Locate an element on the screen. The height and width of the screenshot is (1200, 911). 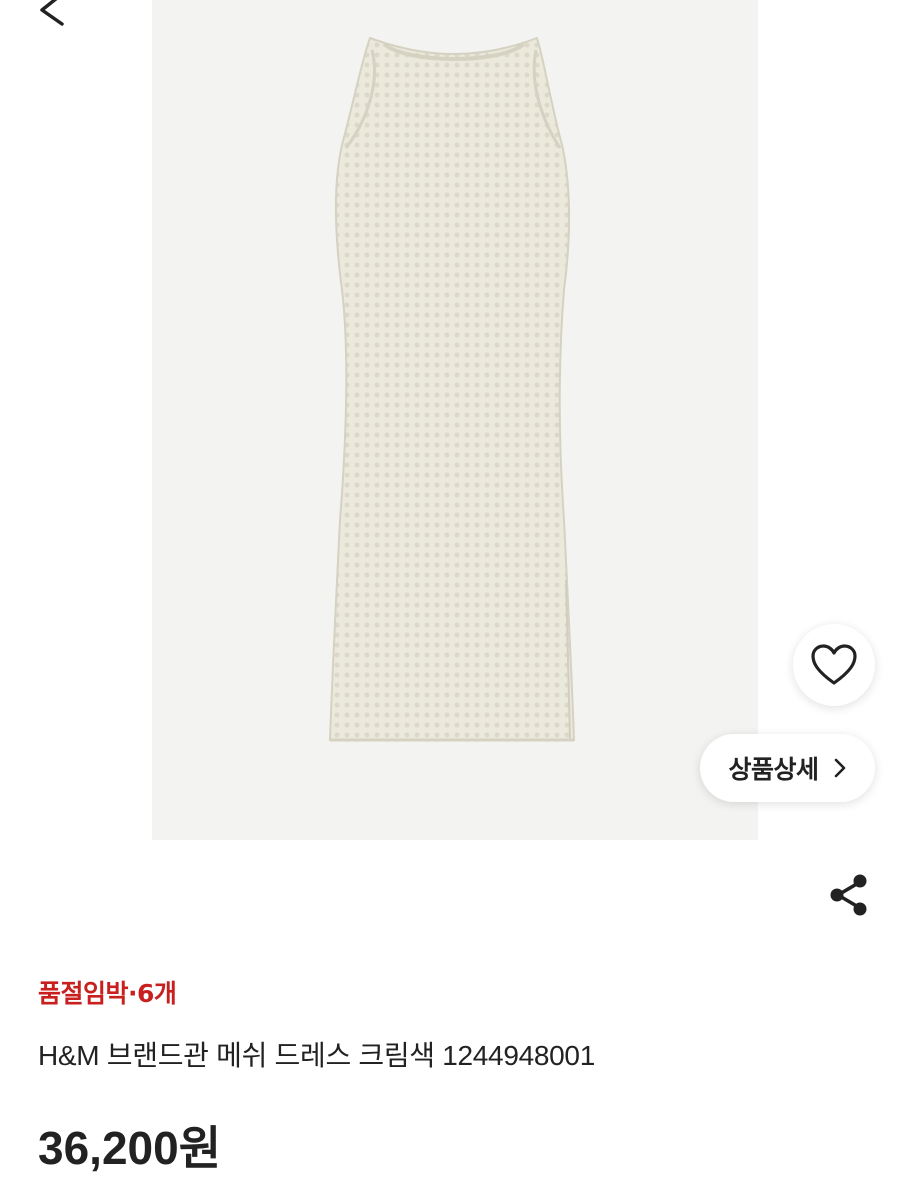
product-detail-button: 상품상세 is located at coordinates (787, 768).